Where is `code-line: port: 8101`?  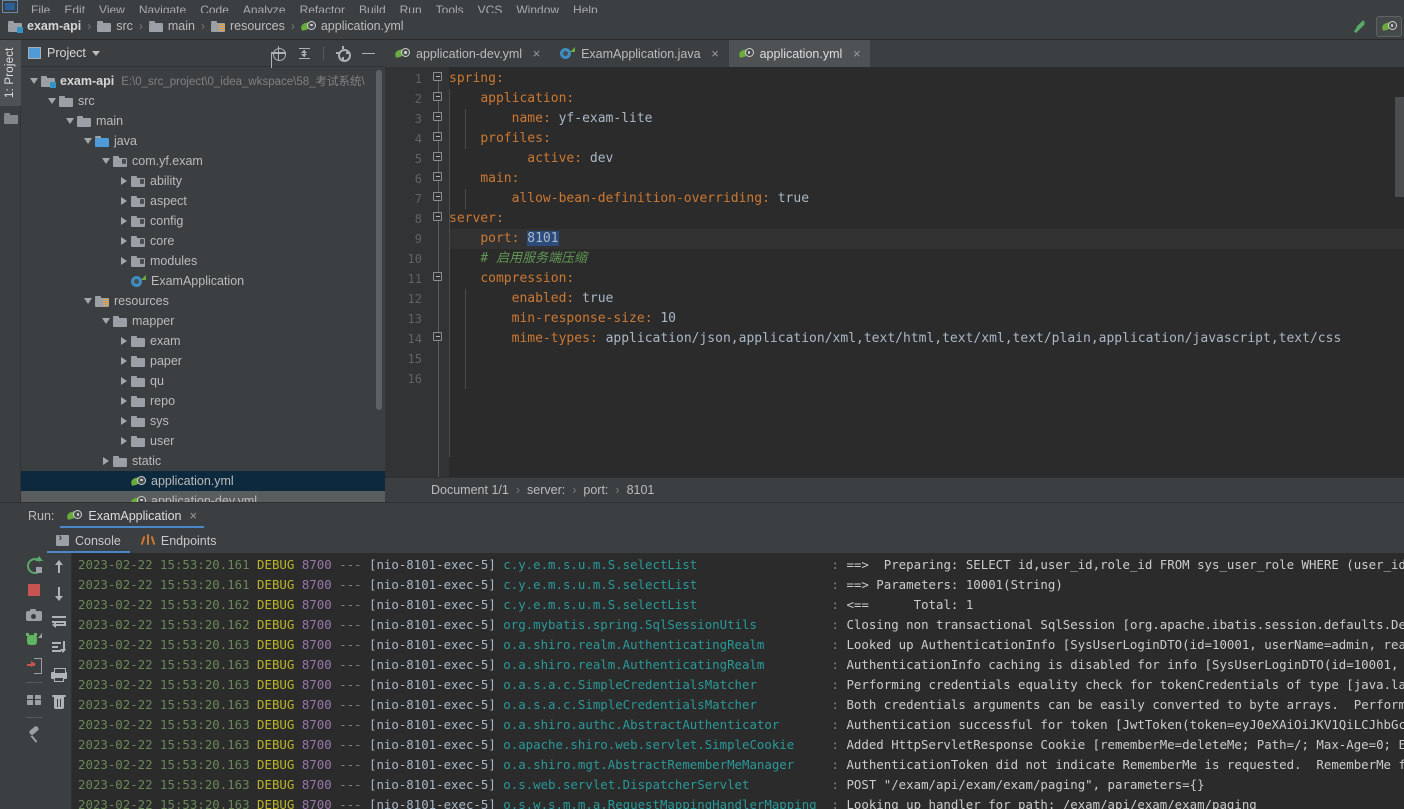
code-line: port: 8101 is located at coordinates (926, 239).